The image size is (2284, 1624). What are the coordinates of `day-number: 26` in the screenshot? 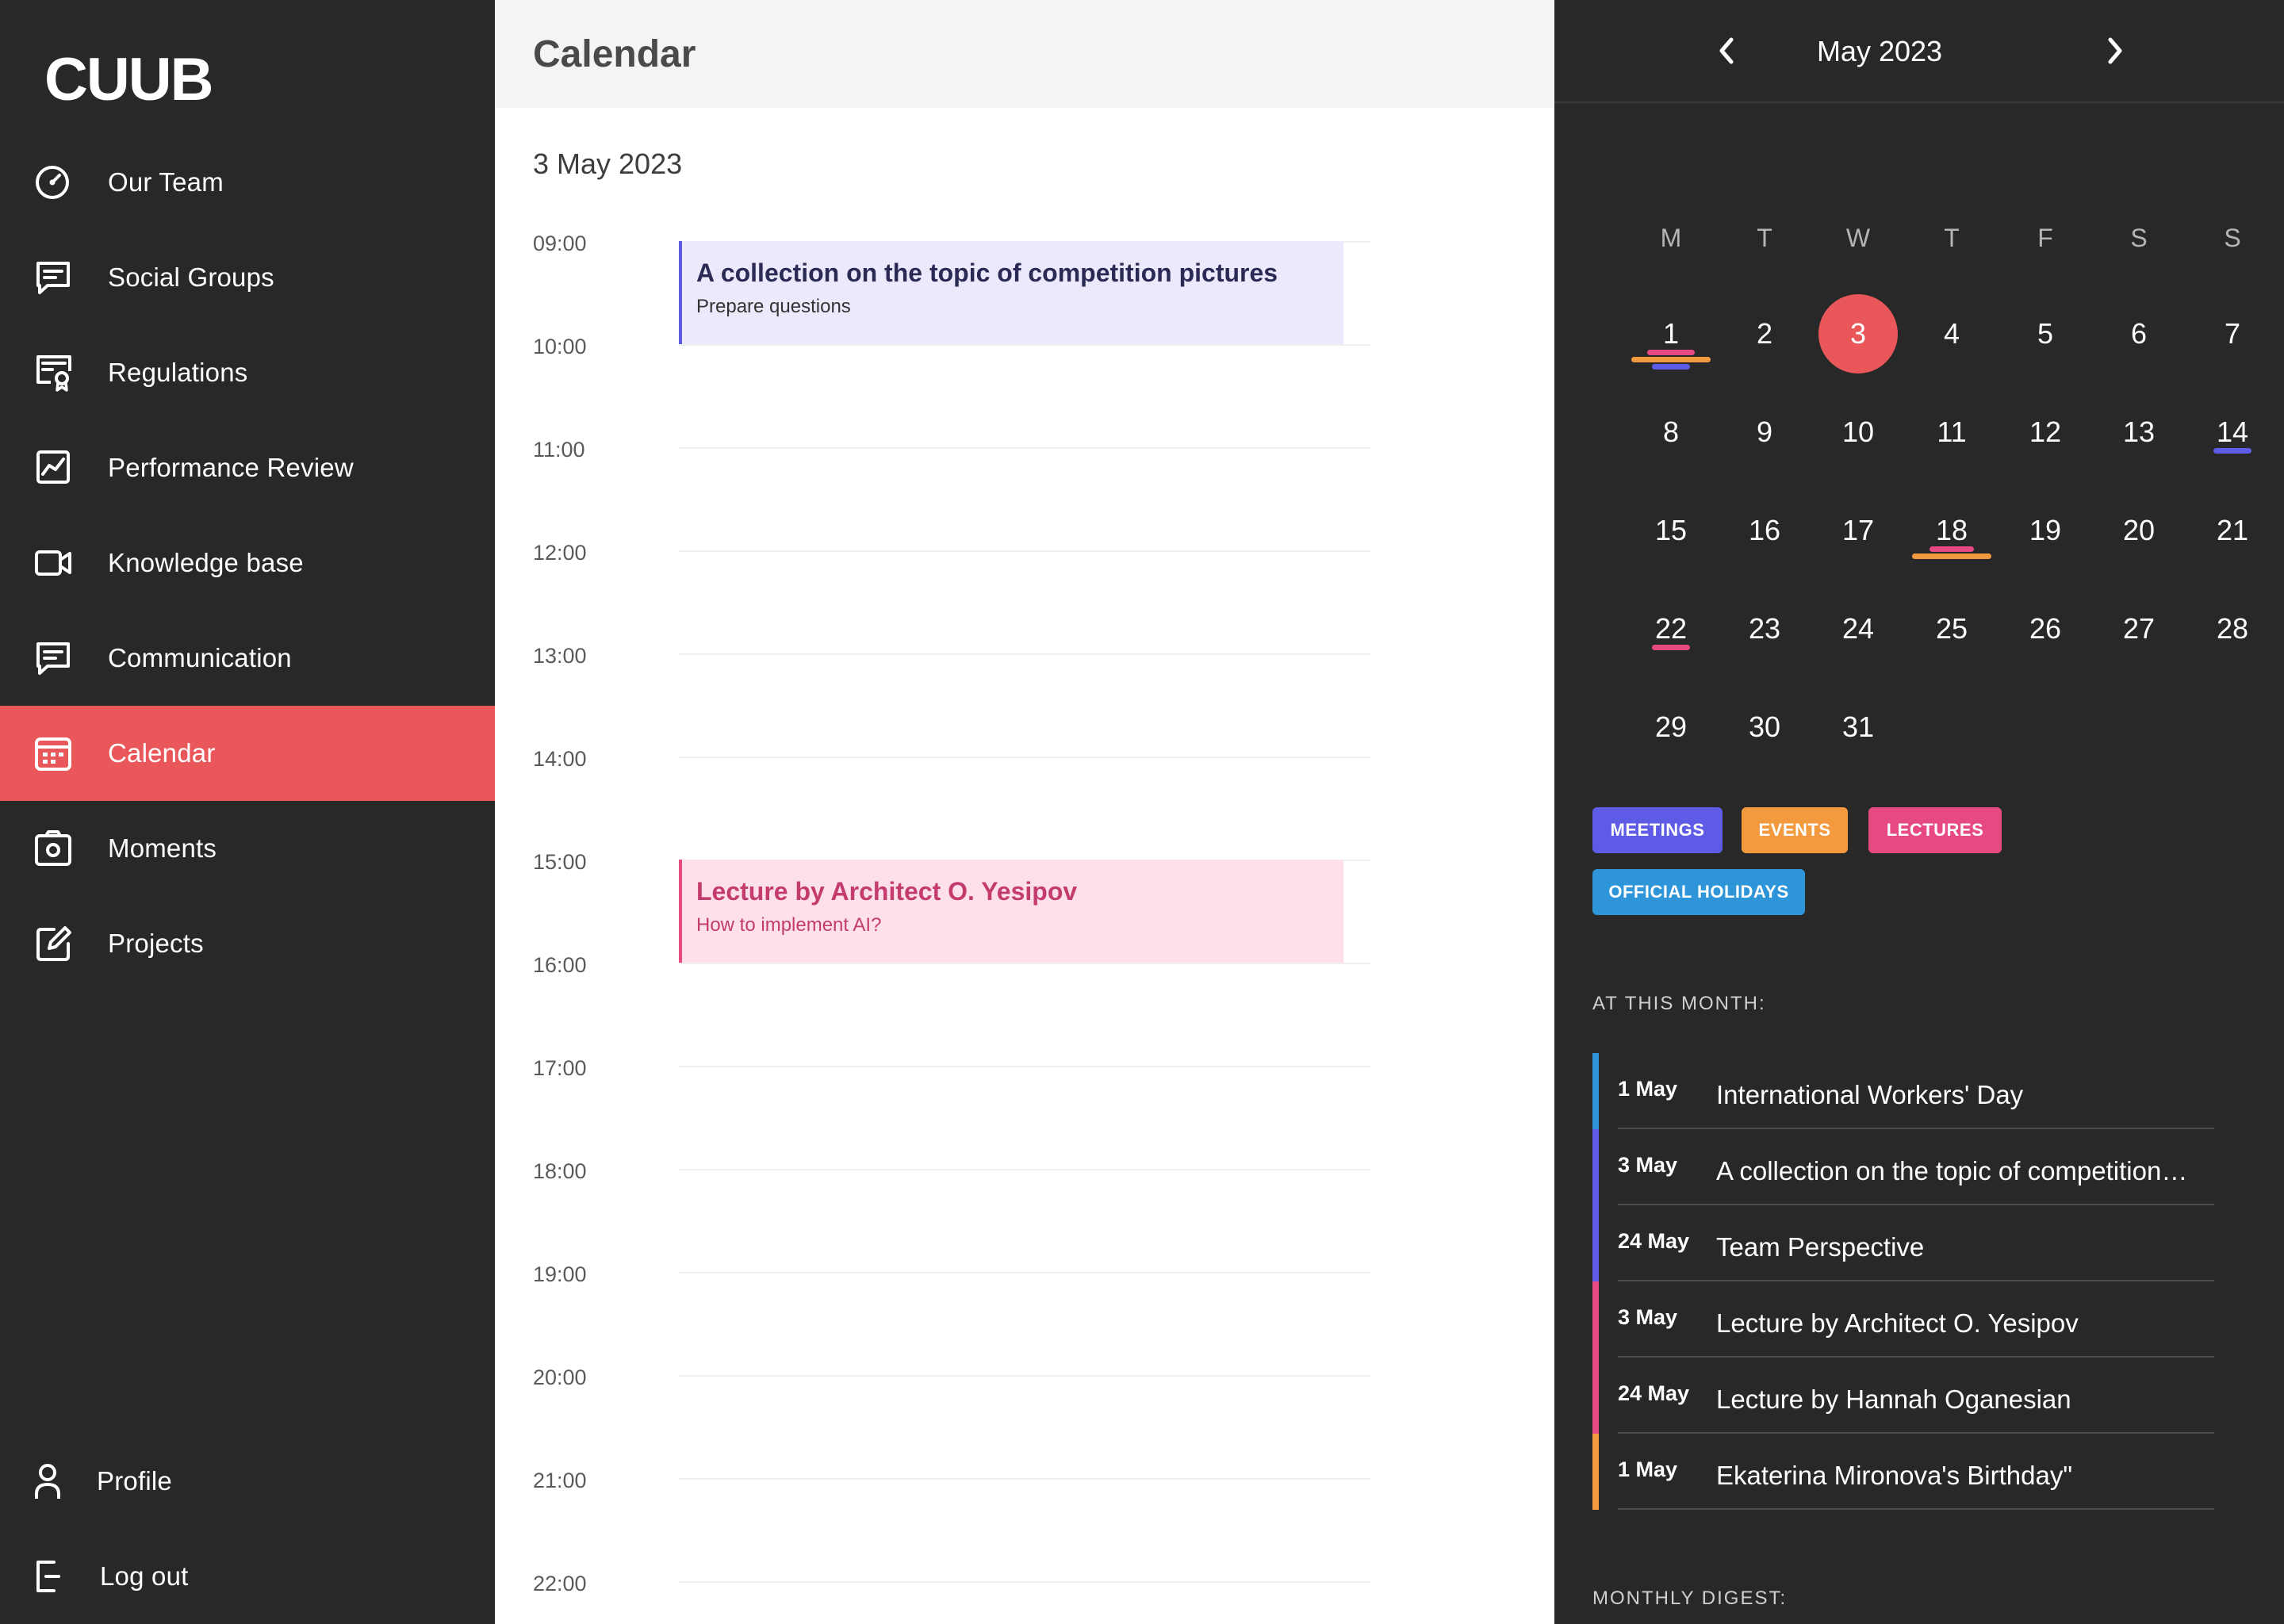 It's located at (2045, 628).